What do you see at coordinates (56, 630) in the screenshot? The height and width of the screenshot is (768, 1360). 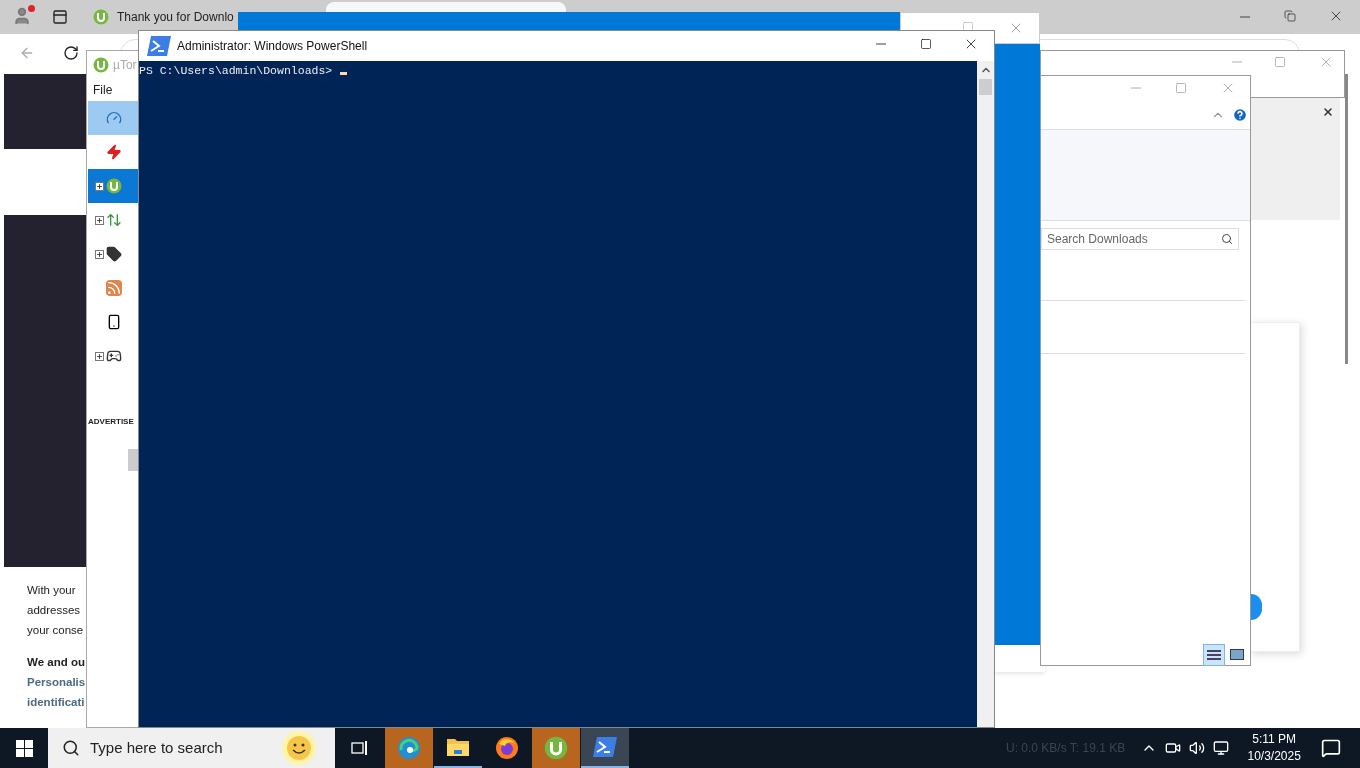 I see `consent-text: your conse` at bounding box center [56, 630].